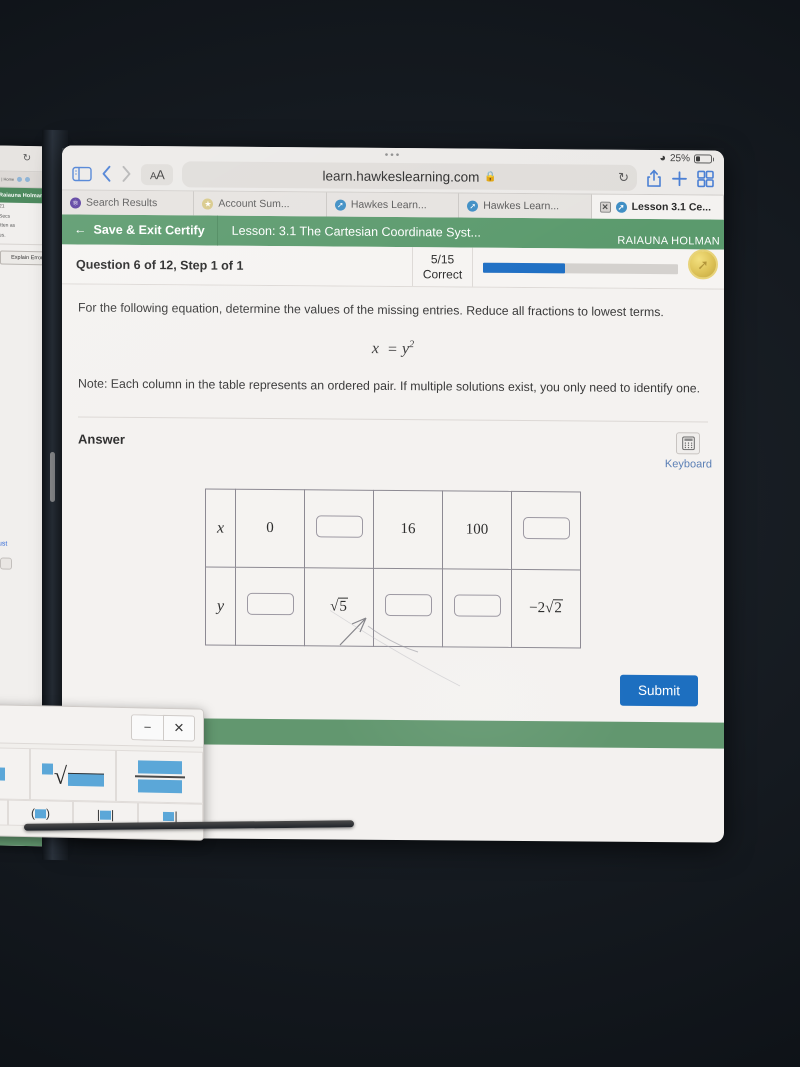 The image size is (800, 1067). I want to click on battery-icon, so click(703, 158).